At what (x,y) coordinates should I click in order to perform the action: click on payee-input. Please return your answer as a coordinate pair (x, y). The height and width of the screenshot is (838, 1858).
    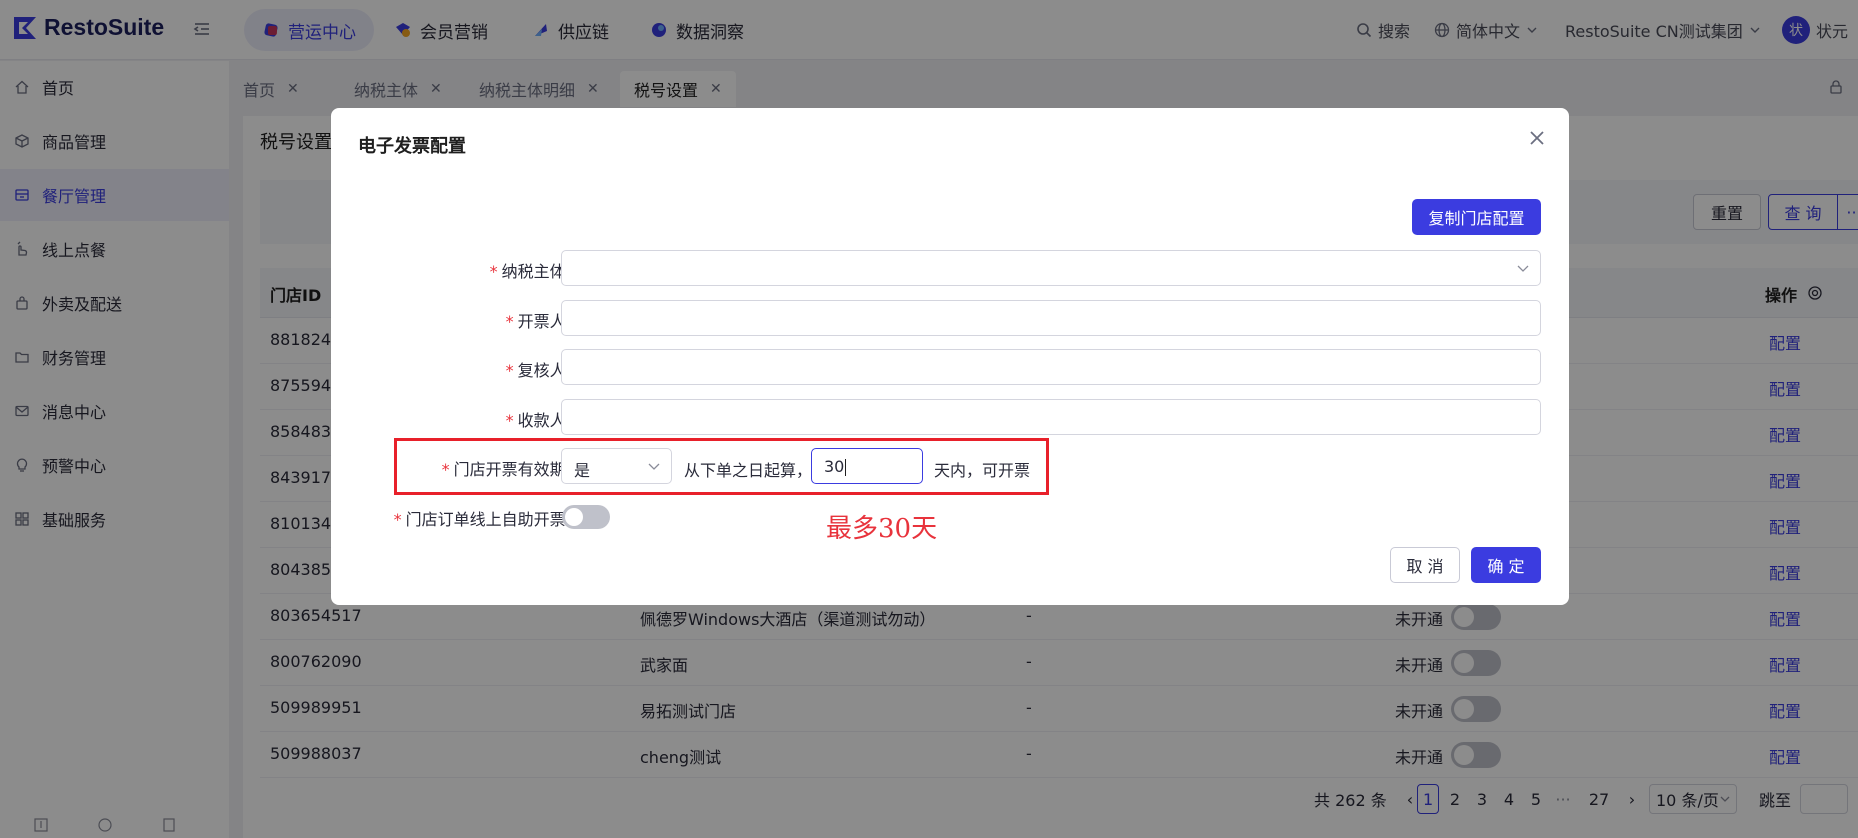
    Looking at the image, I should click on (1051, 417).